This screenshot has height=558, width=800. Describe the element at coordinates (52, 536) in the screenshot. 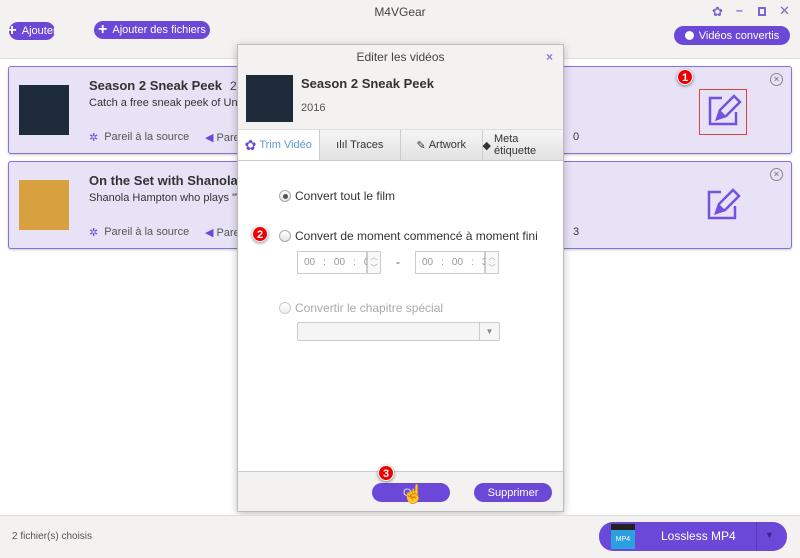

I see `selection-status: 2 fichier(s) choisis` at that location.